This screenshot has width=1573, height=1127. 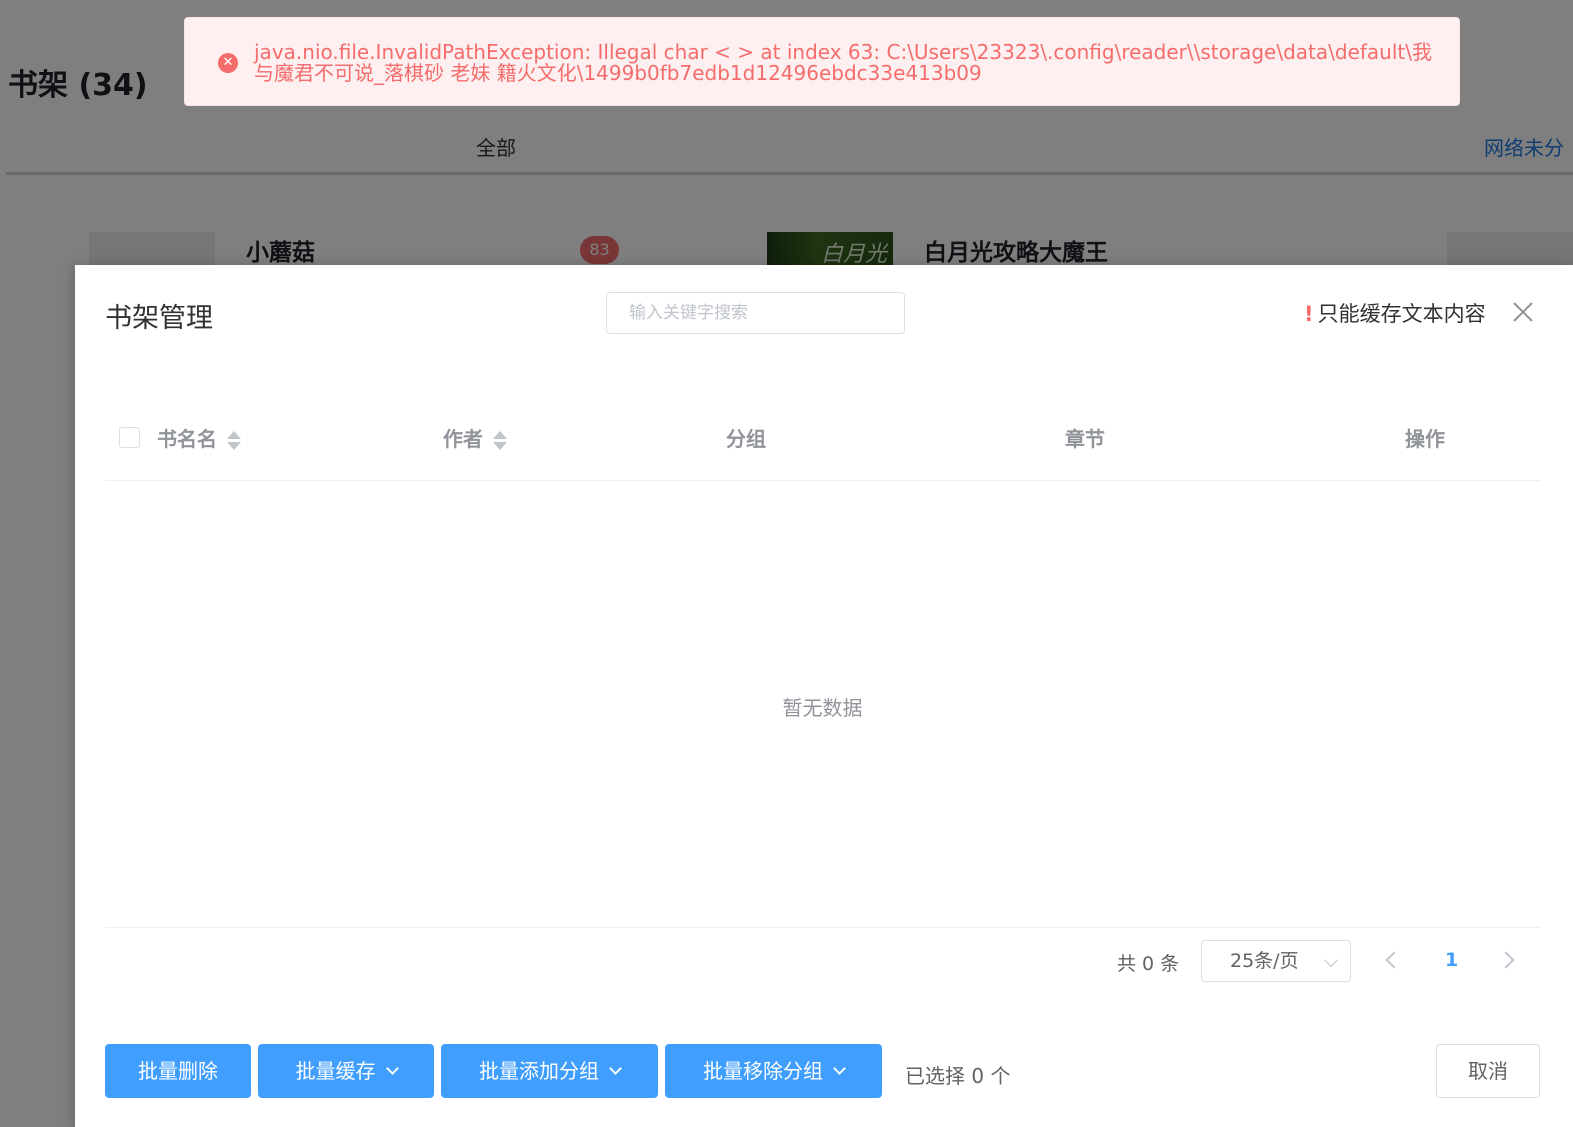 What do you see at coordinates (822, 708) in the screenshot?
I see `empty-text: 暂无数据` at bounding box center [822, 708].